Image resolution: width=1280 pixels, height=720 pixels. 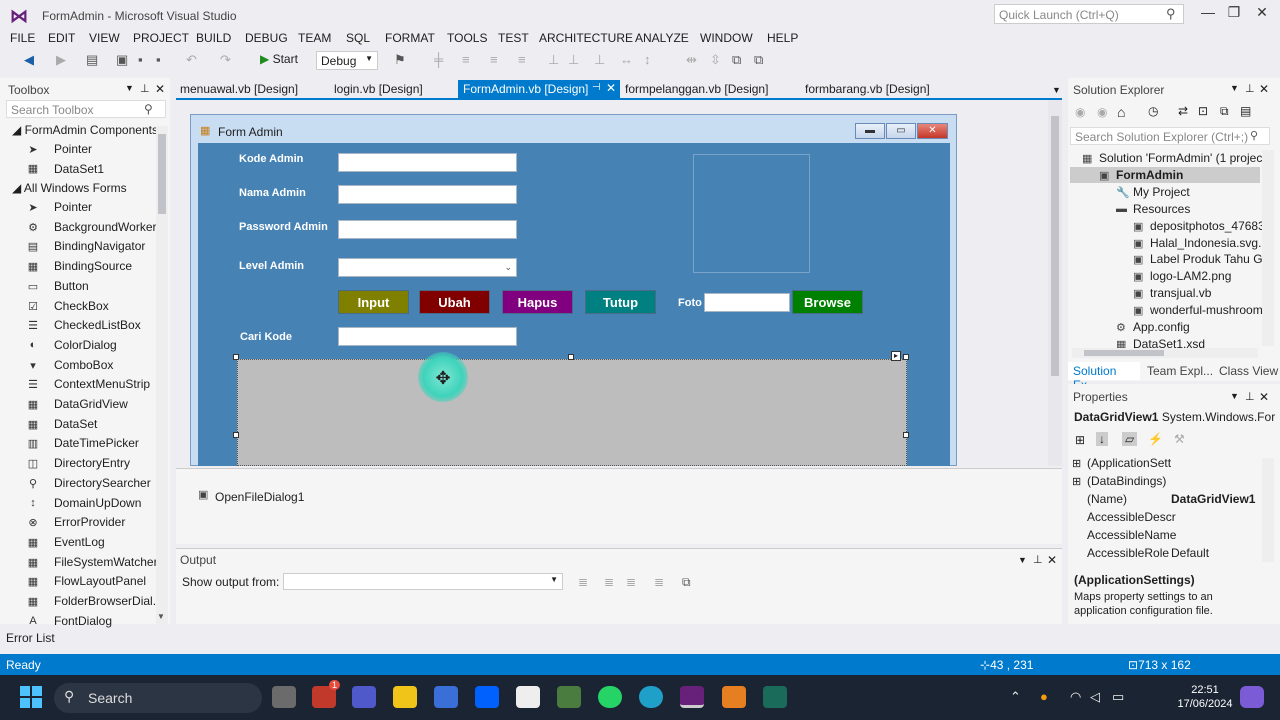 What do you see at coordinates (553, 60) in the screenshot?
I see `align-top-icon: ⊥` at bounding box center [553, 60].